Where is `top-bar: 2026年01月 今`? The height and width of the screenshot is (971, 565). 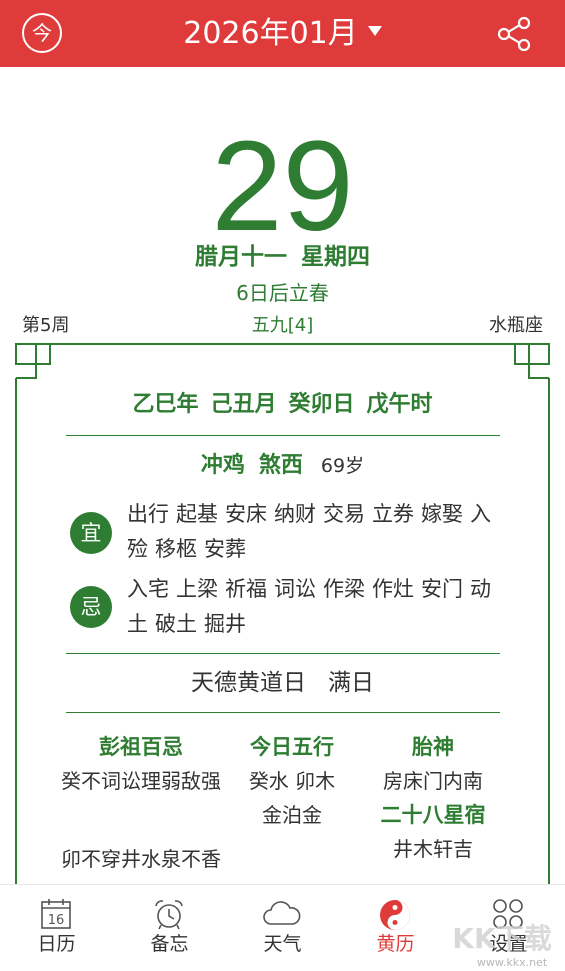
top-bar: 2026年01月 今 is located at coordinates (282, 33).